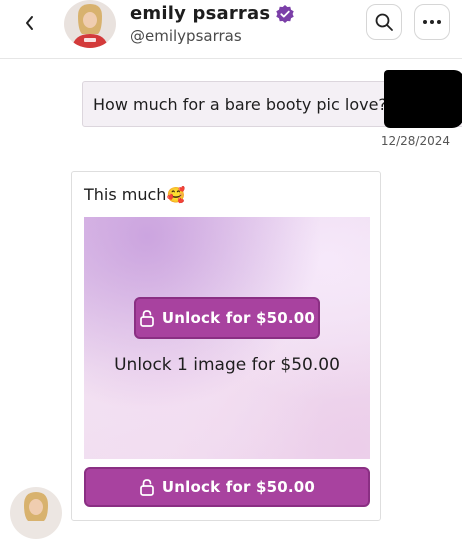  What do you see at coordinates (90, 24) in the screenshot?
I see `avatar` at bounding box center [90, 24].